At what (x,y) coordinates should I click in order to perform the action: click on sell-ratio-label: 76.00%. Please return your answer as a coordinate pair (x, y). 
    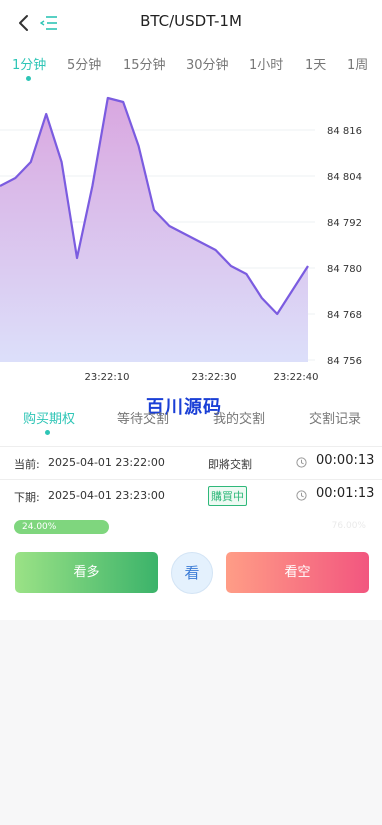
    Looking at the image, I should click on (348, 526).